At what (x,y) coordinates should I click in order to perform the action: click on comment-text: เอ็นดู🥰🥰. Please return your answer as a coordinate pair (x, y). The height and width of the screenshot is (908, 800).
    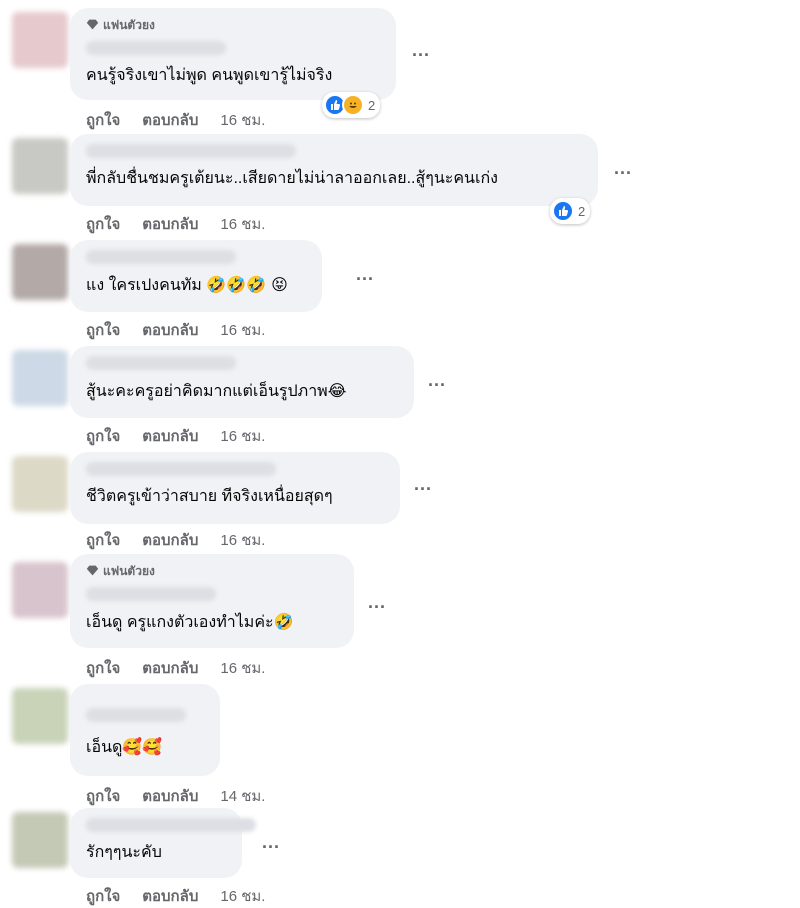
    Looking at the image, I should click on (124, 746).